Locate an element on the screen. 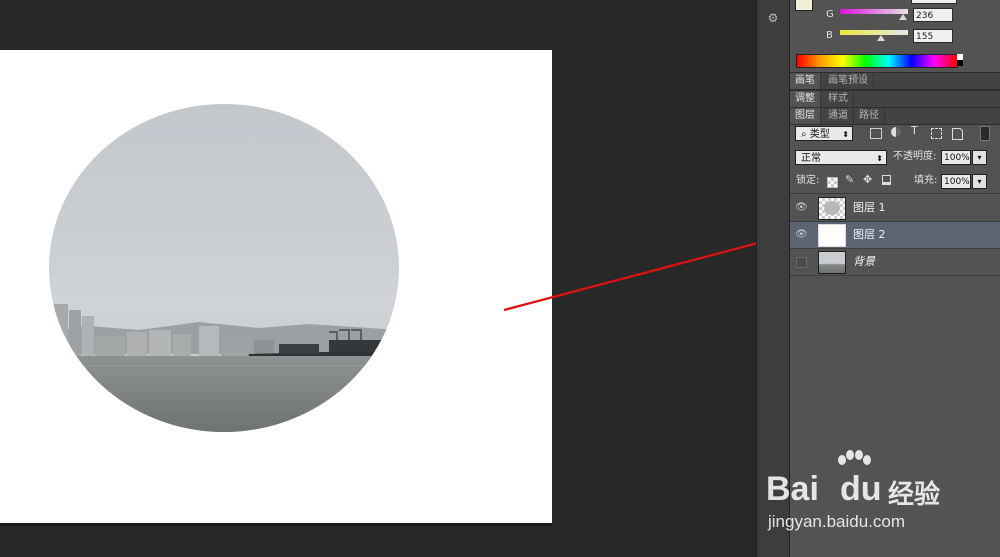 Image resolution: width=1000 pixels, height=557 pixels. lock-image-pixels-icon: ✎ is located at coordinates (849, 179).